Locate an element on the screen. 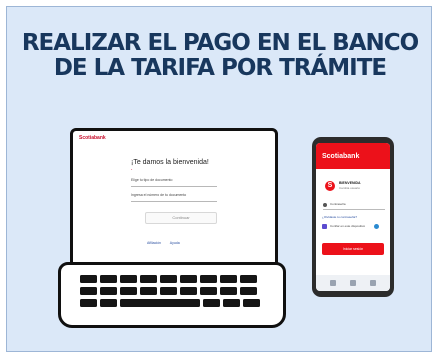 Image resolution: width=438 pixels, height=358 pixels. spacebar-icon is located at coordinates (160, 303).